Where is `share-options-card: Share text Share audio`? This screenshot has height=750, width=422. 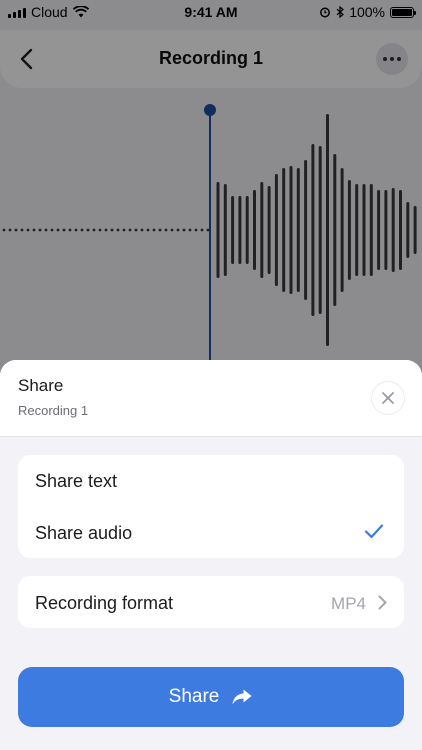 share-options-card: Share text Share audio is located at coordinates (211, 506).